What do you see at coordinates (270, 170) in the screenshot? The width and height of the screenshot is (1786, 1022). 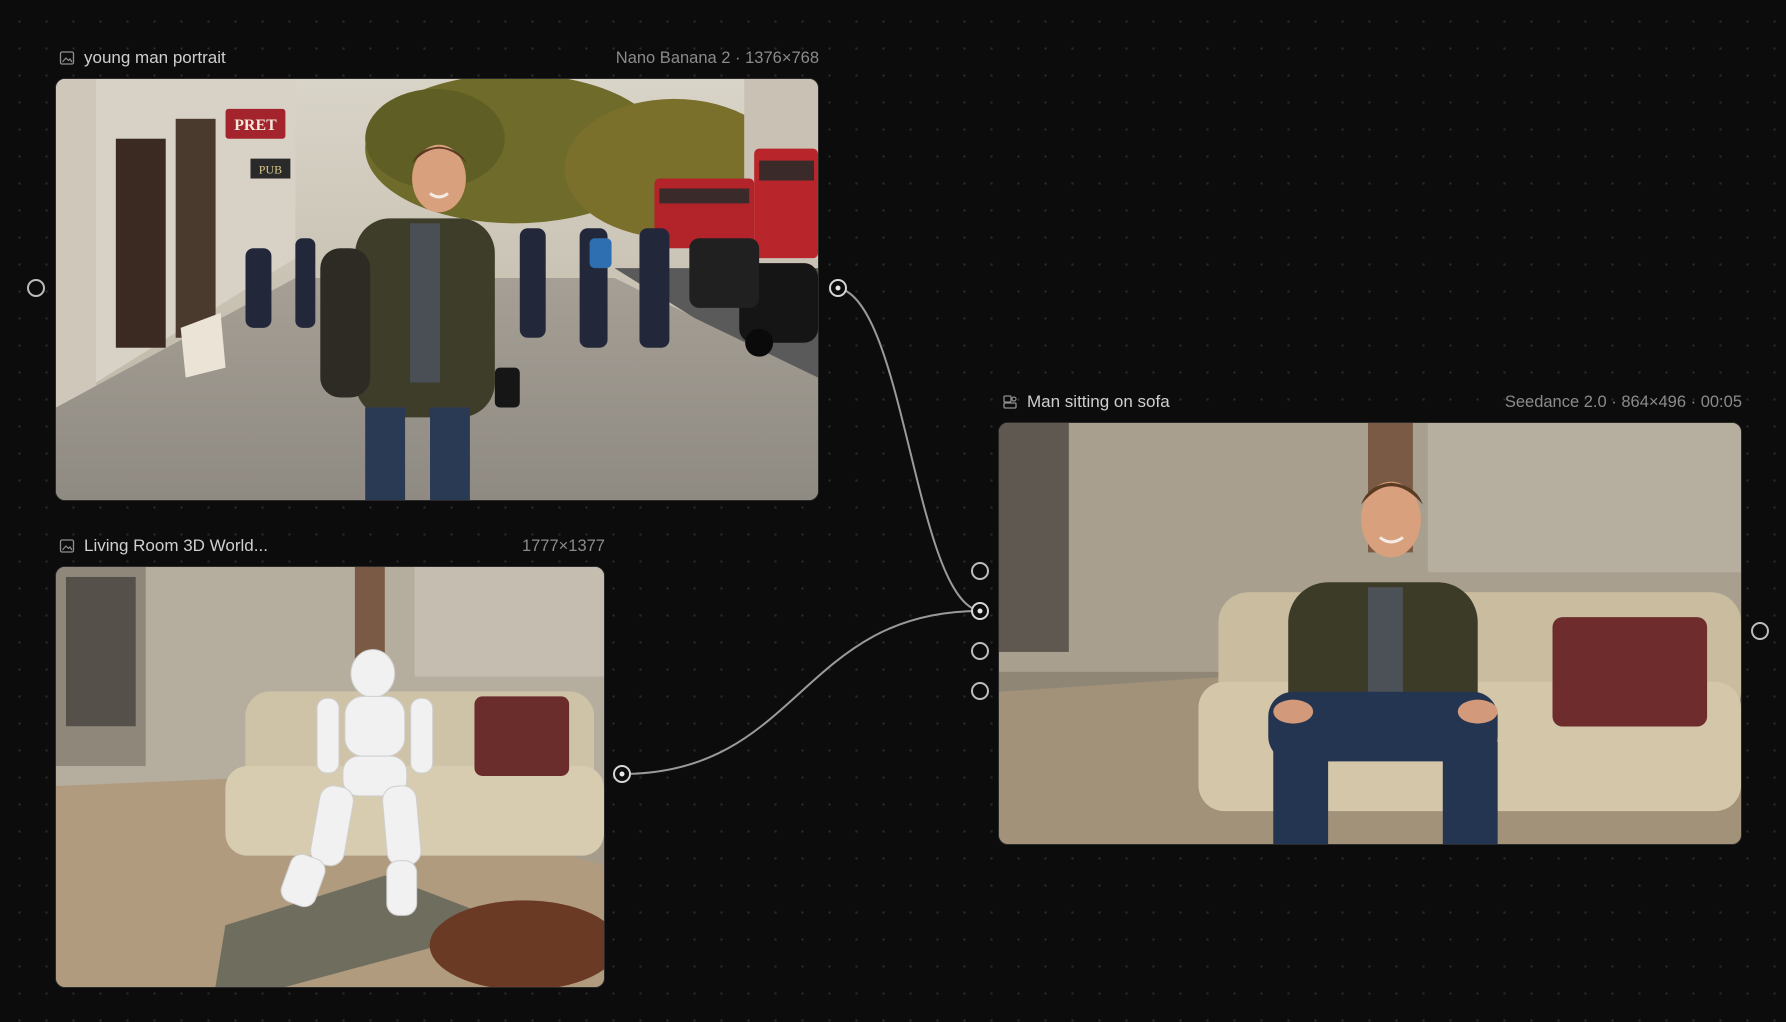 I see `shop-sign-pub: PUB` at bounding box center [270, 170].